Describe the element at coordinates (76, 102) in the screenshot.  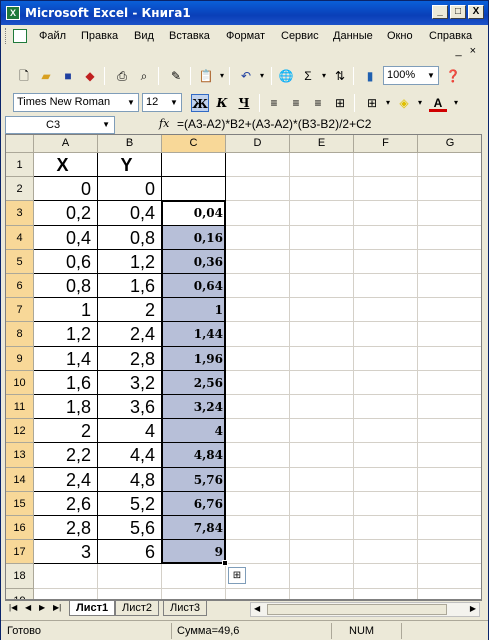
I see `font-name-select: Times New Roman ▼` at that location.